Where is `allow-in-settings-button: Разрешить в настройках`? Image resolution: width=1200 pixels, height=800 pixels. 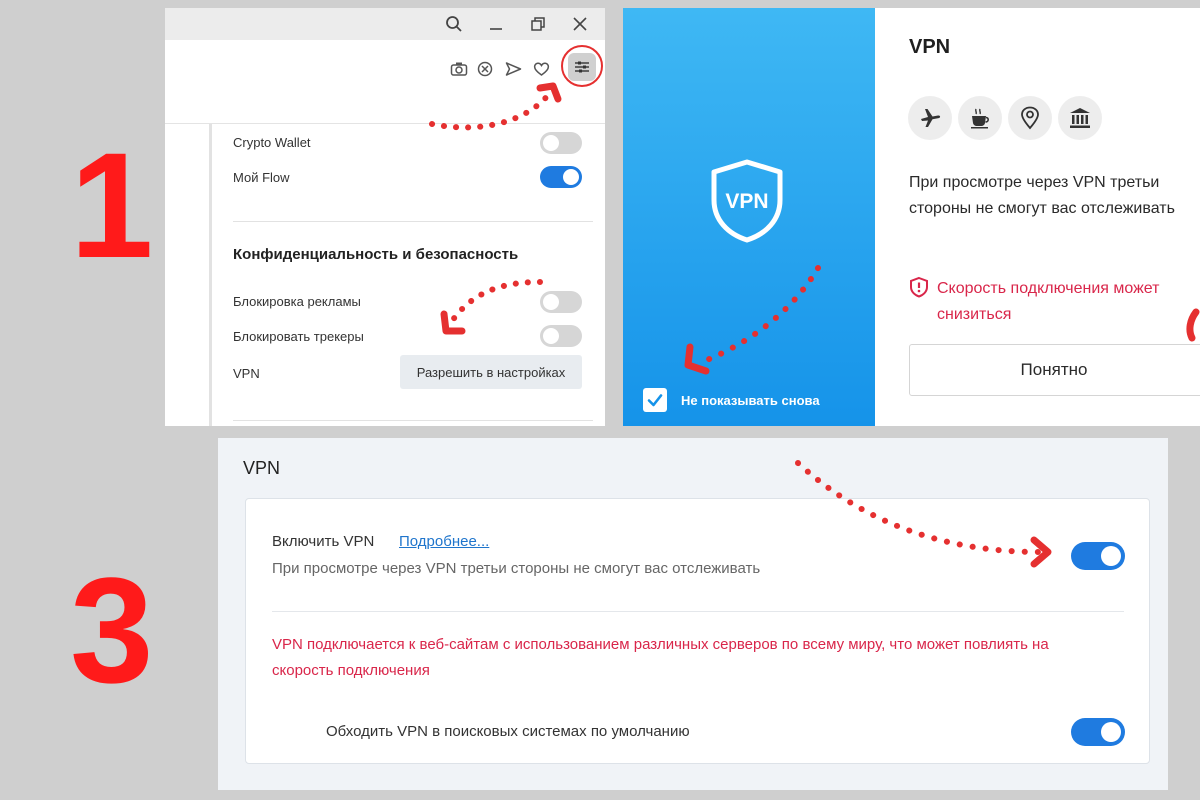
allow-in-settings-button: Разрешить в настройках is located at coordinates (491, 372).